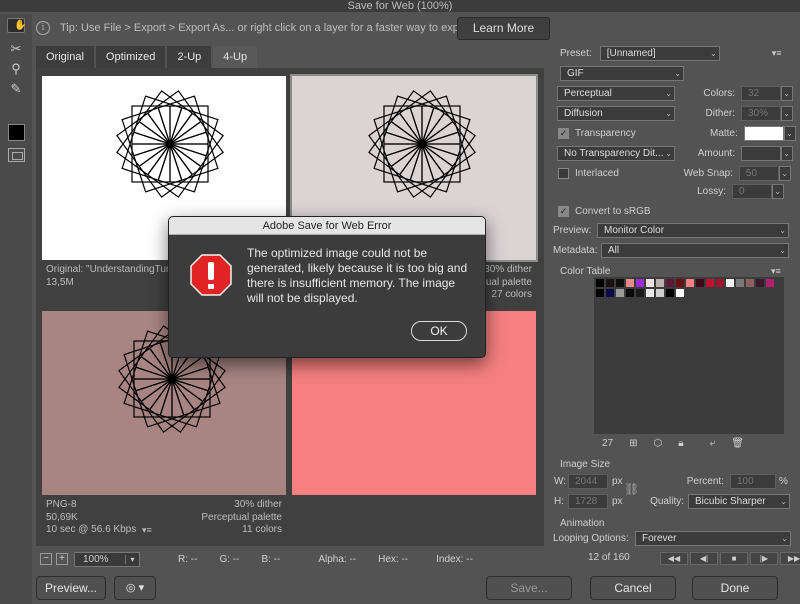 This screenshot has height=604, width=800. What do you see at coordinates (659, 53) in the screenshot?
I see `preset-select: [Unnamed] ⌄` at bounding box center [659, 53].